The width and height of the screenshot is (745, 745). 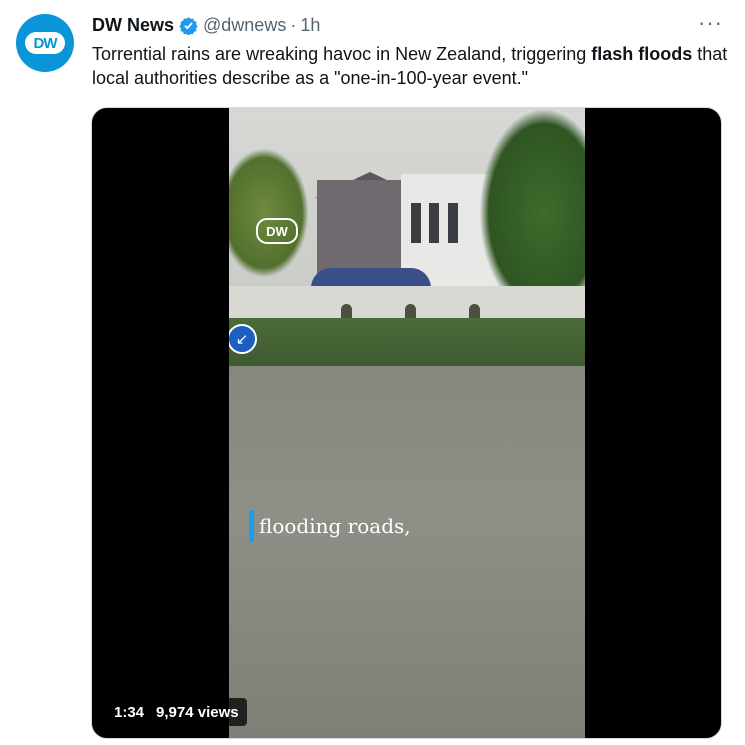 What do you see at coordinates (197, 712) in the screenshot?
I see `video-views: 9,974 views` at bounding box center [197, 712].